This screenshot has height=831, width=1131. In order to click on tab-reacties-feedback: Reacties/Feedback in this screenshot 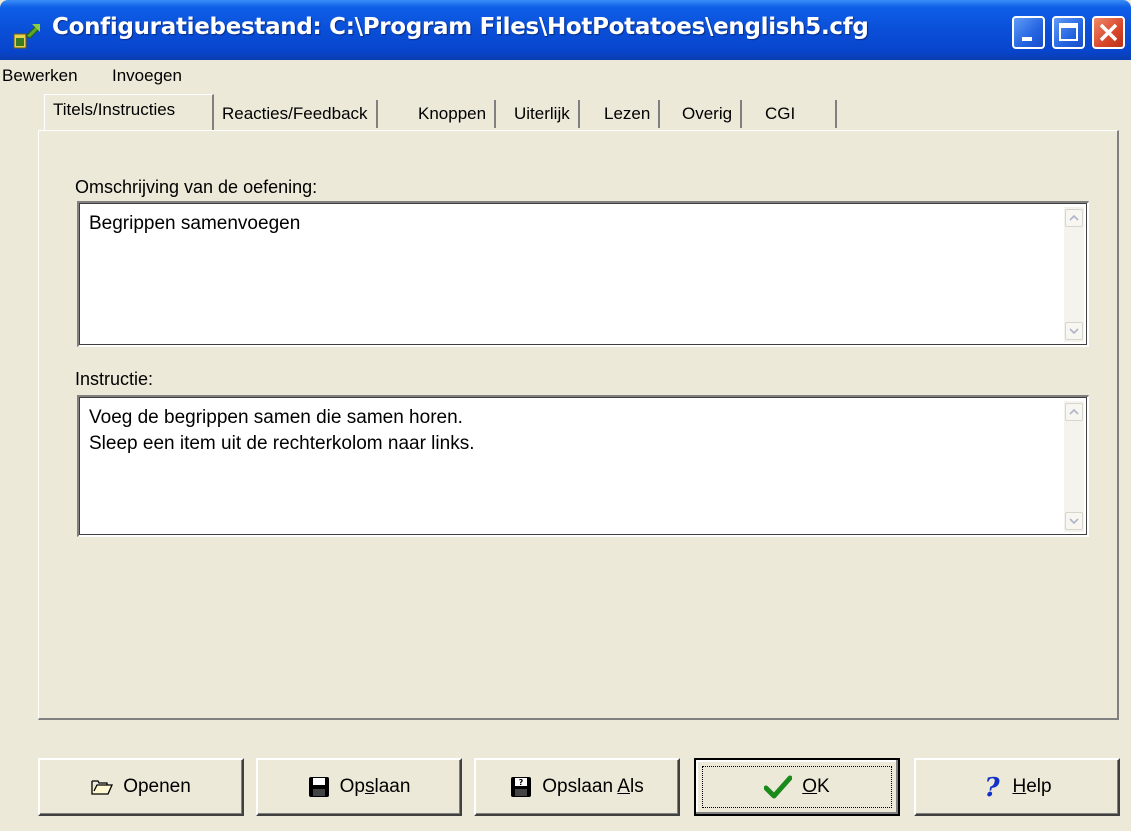, I will do `click(296, 114)`.